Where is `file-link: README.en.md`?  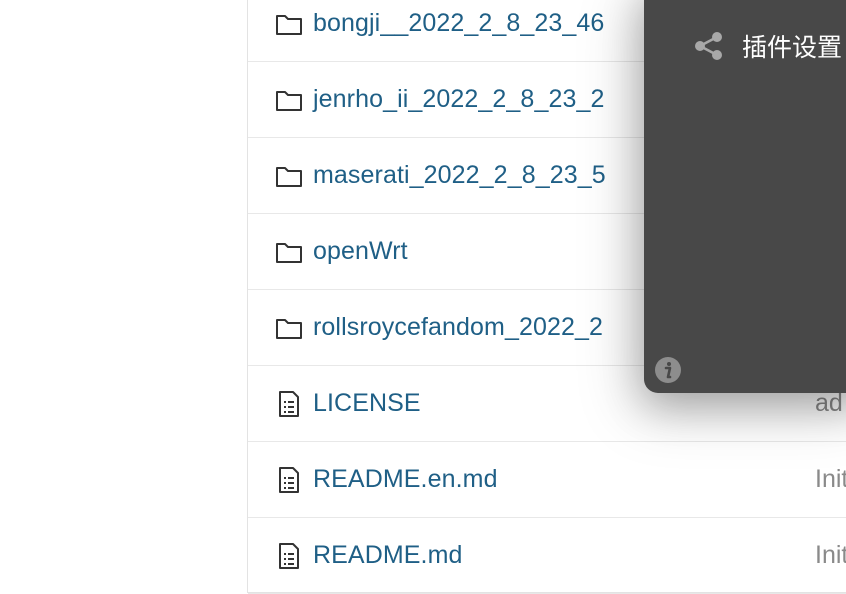
file-link: README.en.md is located at coordinates (405, 479).